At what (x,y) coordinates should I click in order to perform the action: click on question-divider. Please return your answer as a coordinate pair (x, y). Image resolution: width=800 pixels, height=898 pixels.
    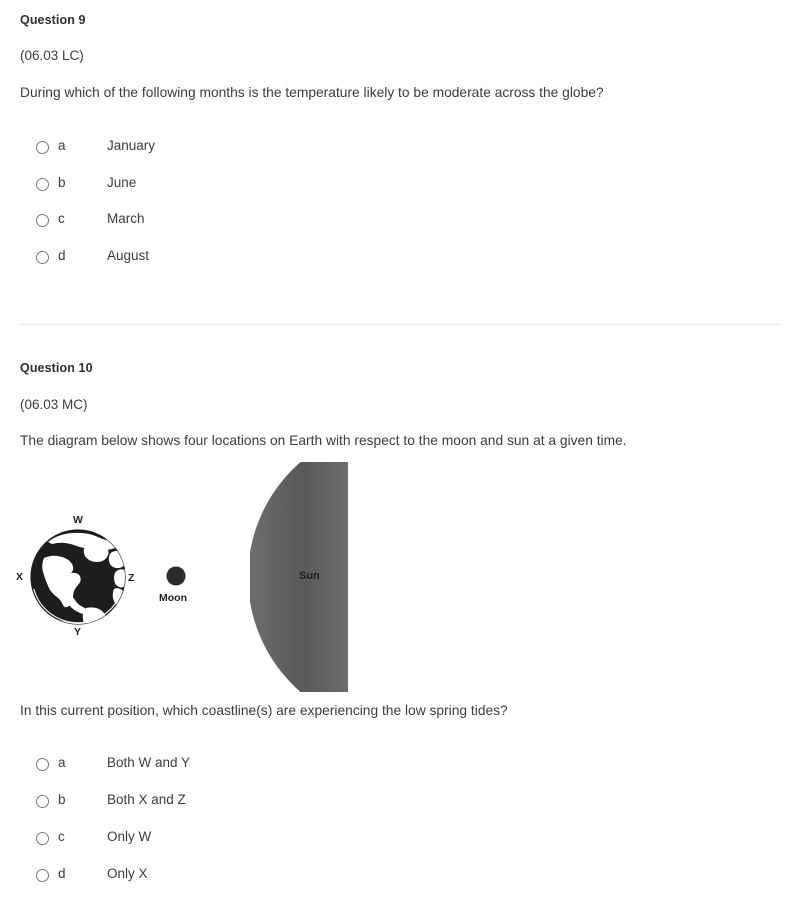
    Looking at the image, I should click on (400, 324).